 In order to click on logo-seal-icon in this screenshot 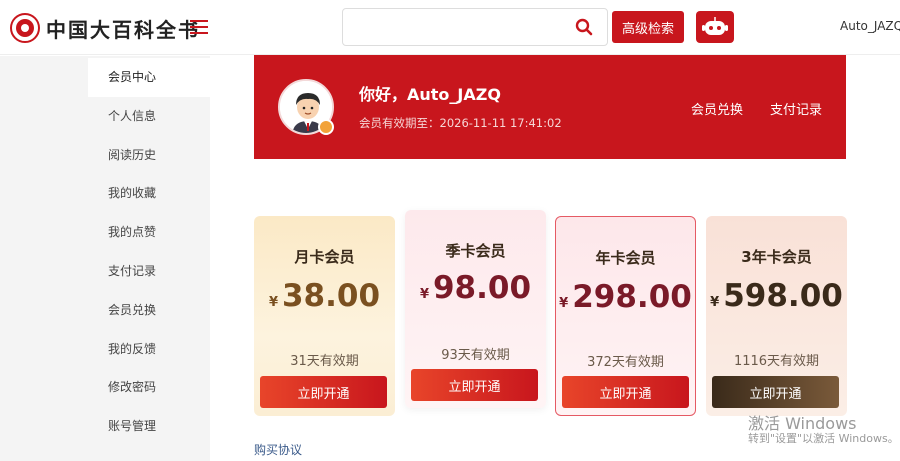, I will do `click(25, 28)`.